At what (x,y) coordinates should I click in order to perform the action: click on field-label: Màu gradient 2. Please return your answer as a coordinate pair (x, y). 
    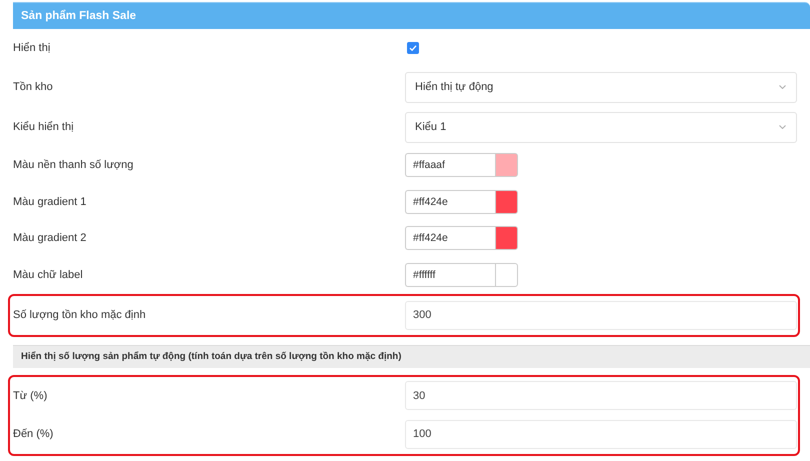
    Looking at the image, I should click on (50, 238).